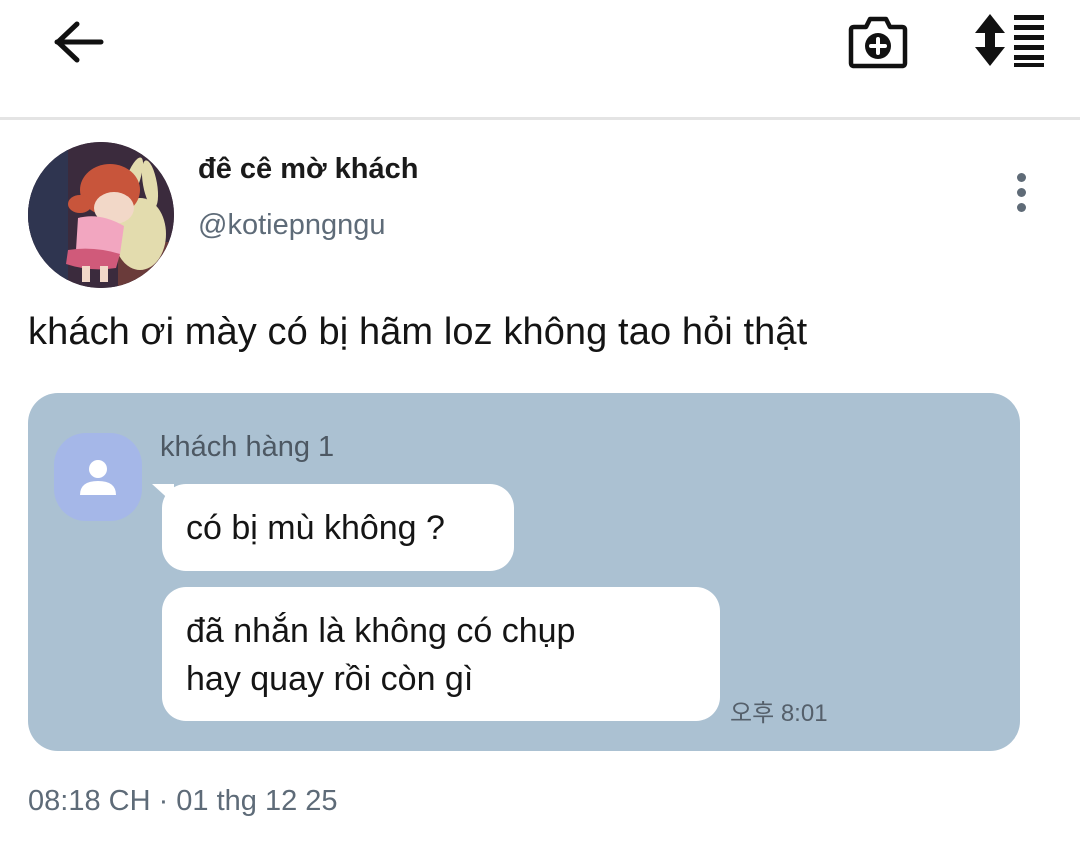  I want to click on sort-list-icon, so click(1009, 40).